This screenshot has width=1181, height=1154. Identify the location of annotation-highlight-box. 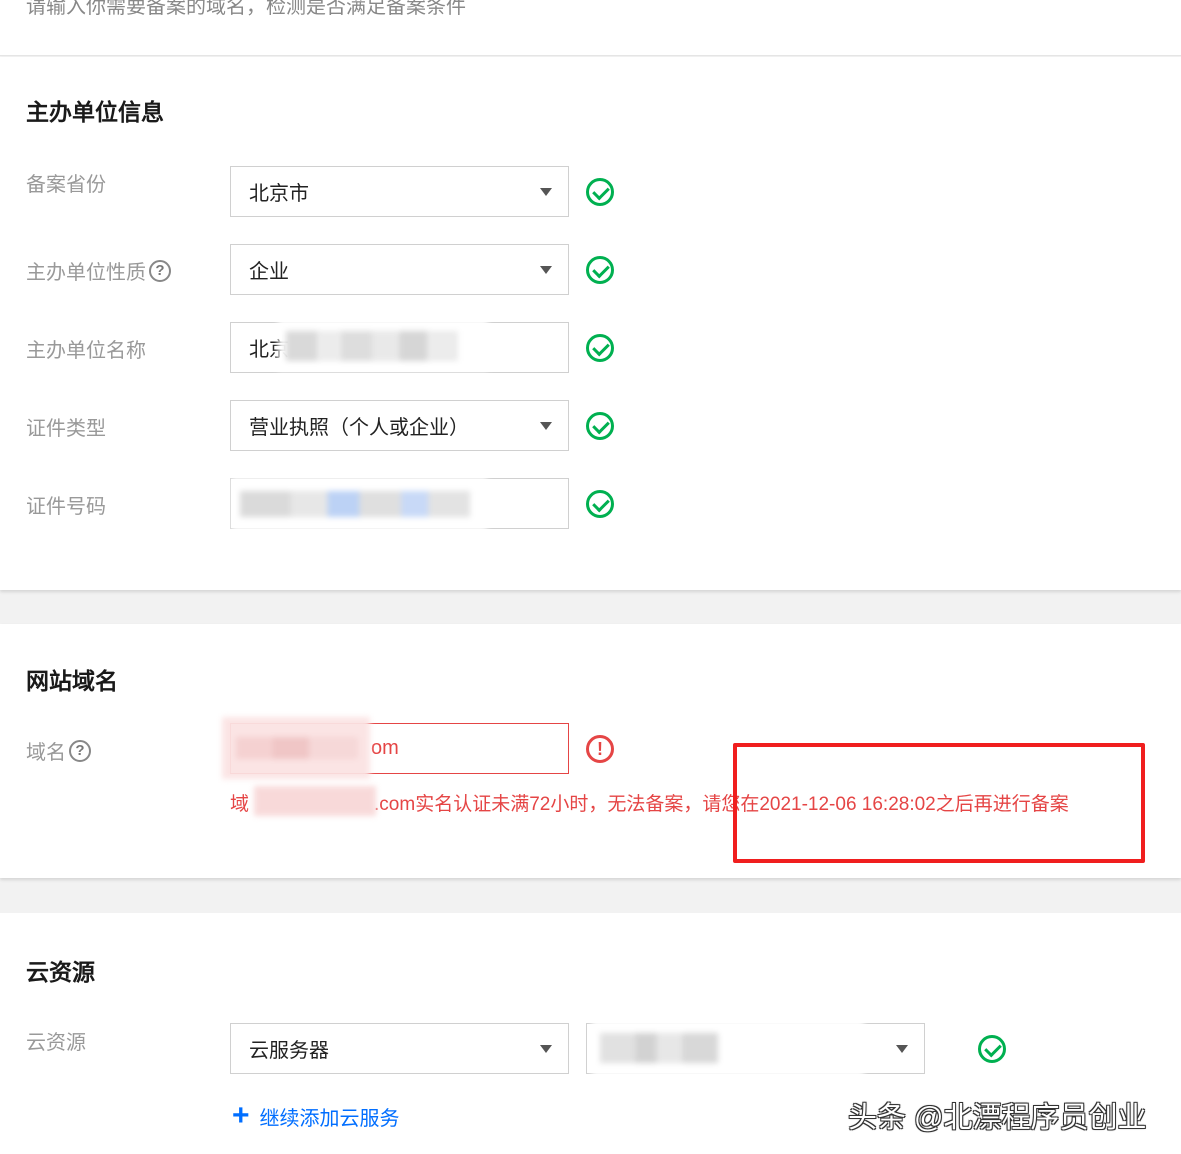
(939, 803).